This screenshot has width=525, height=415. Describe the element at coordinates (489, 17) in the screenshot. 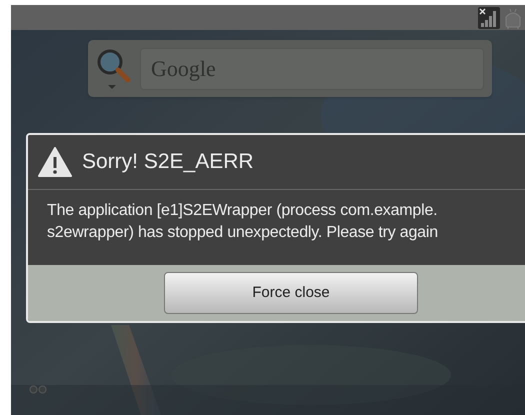

I see `signal-icon` at that location.